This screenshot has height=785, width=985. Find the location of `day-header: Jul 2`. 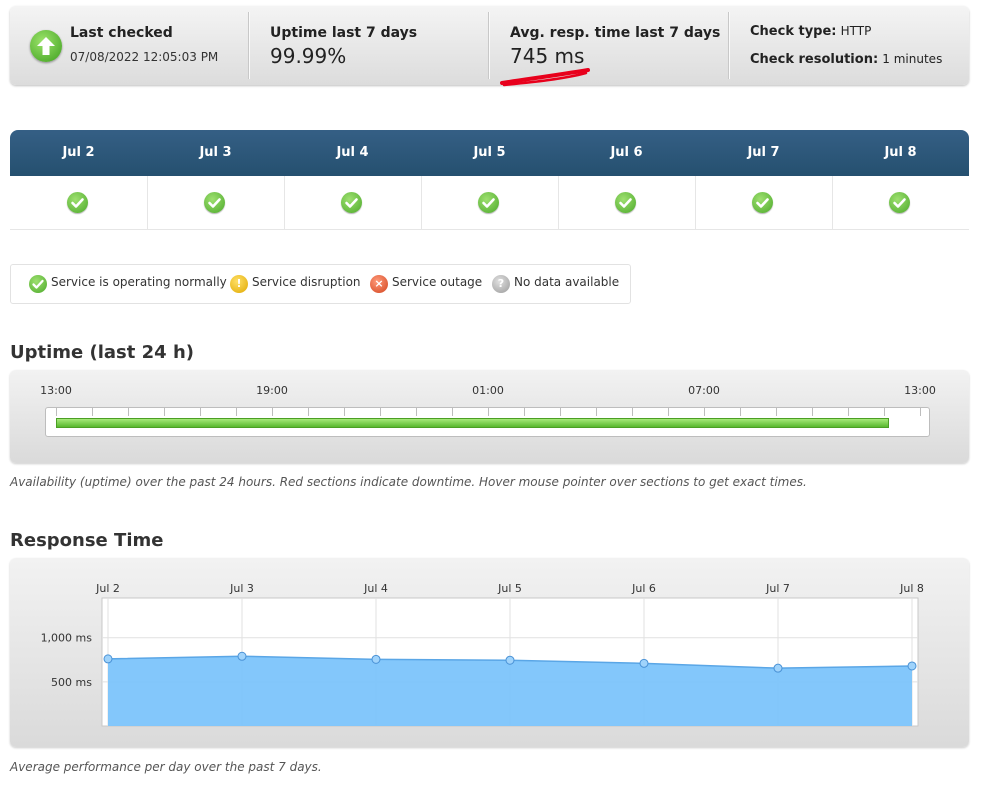

day-header: Jul 2 is located at coordinates (78, 152).